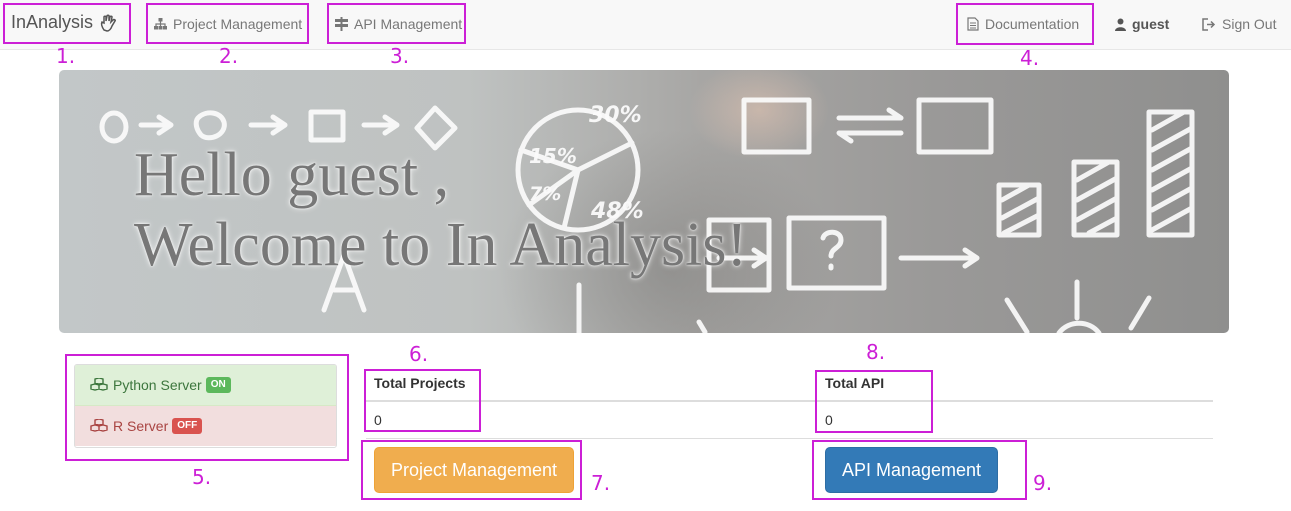  I want to click on annotation-number-4: 4., so click(1030, 58).